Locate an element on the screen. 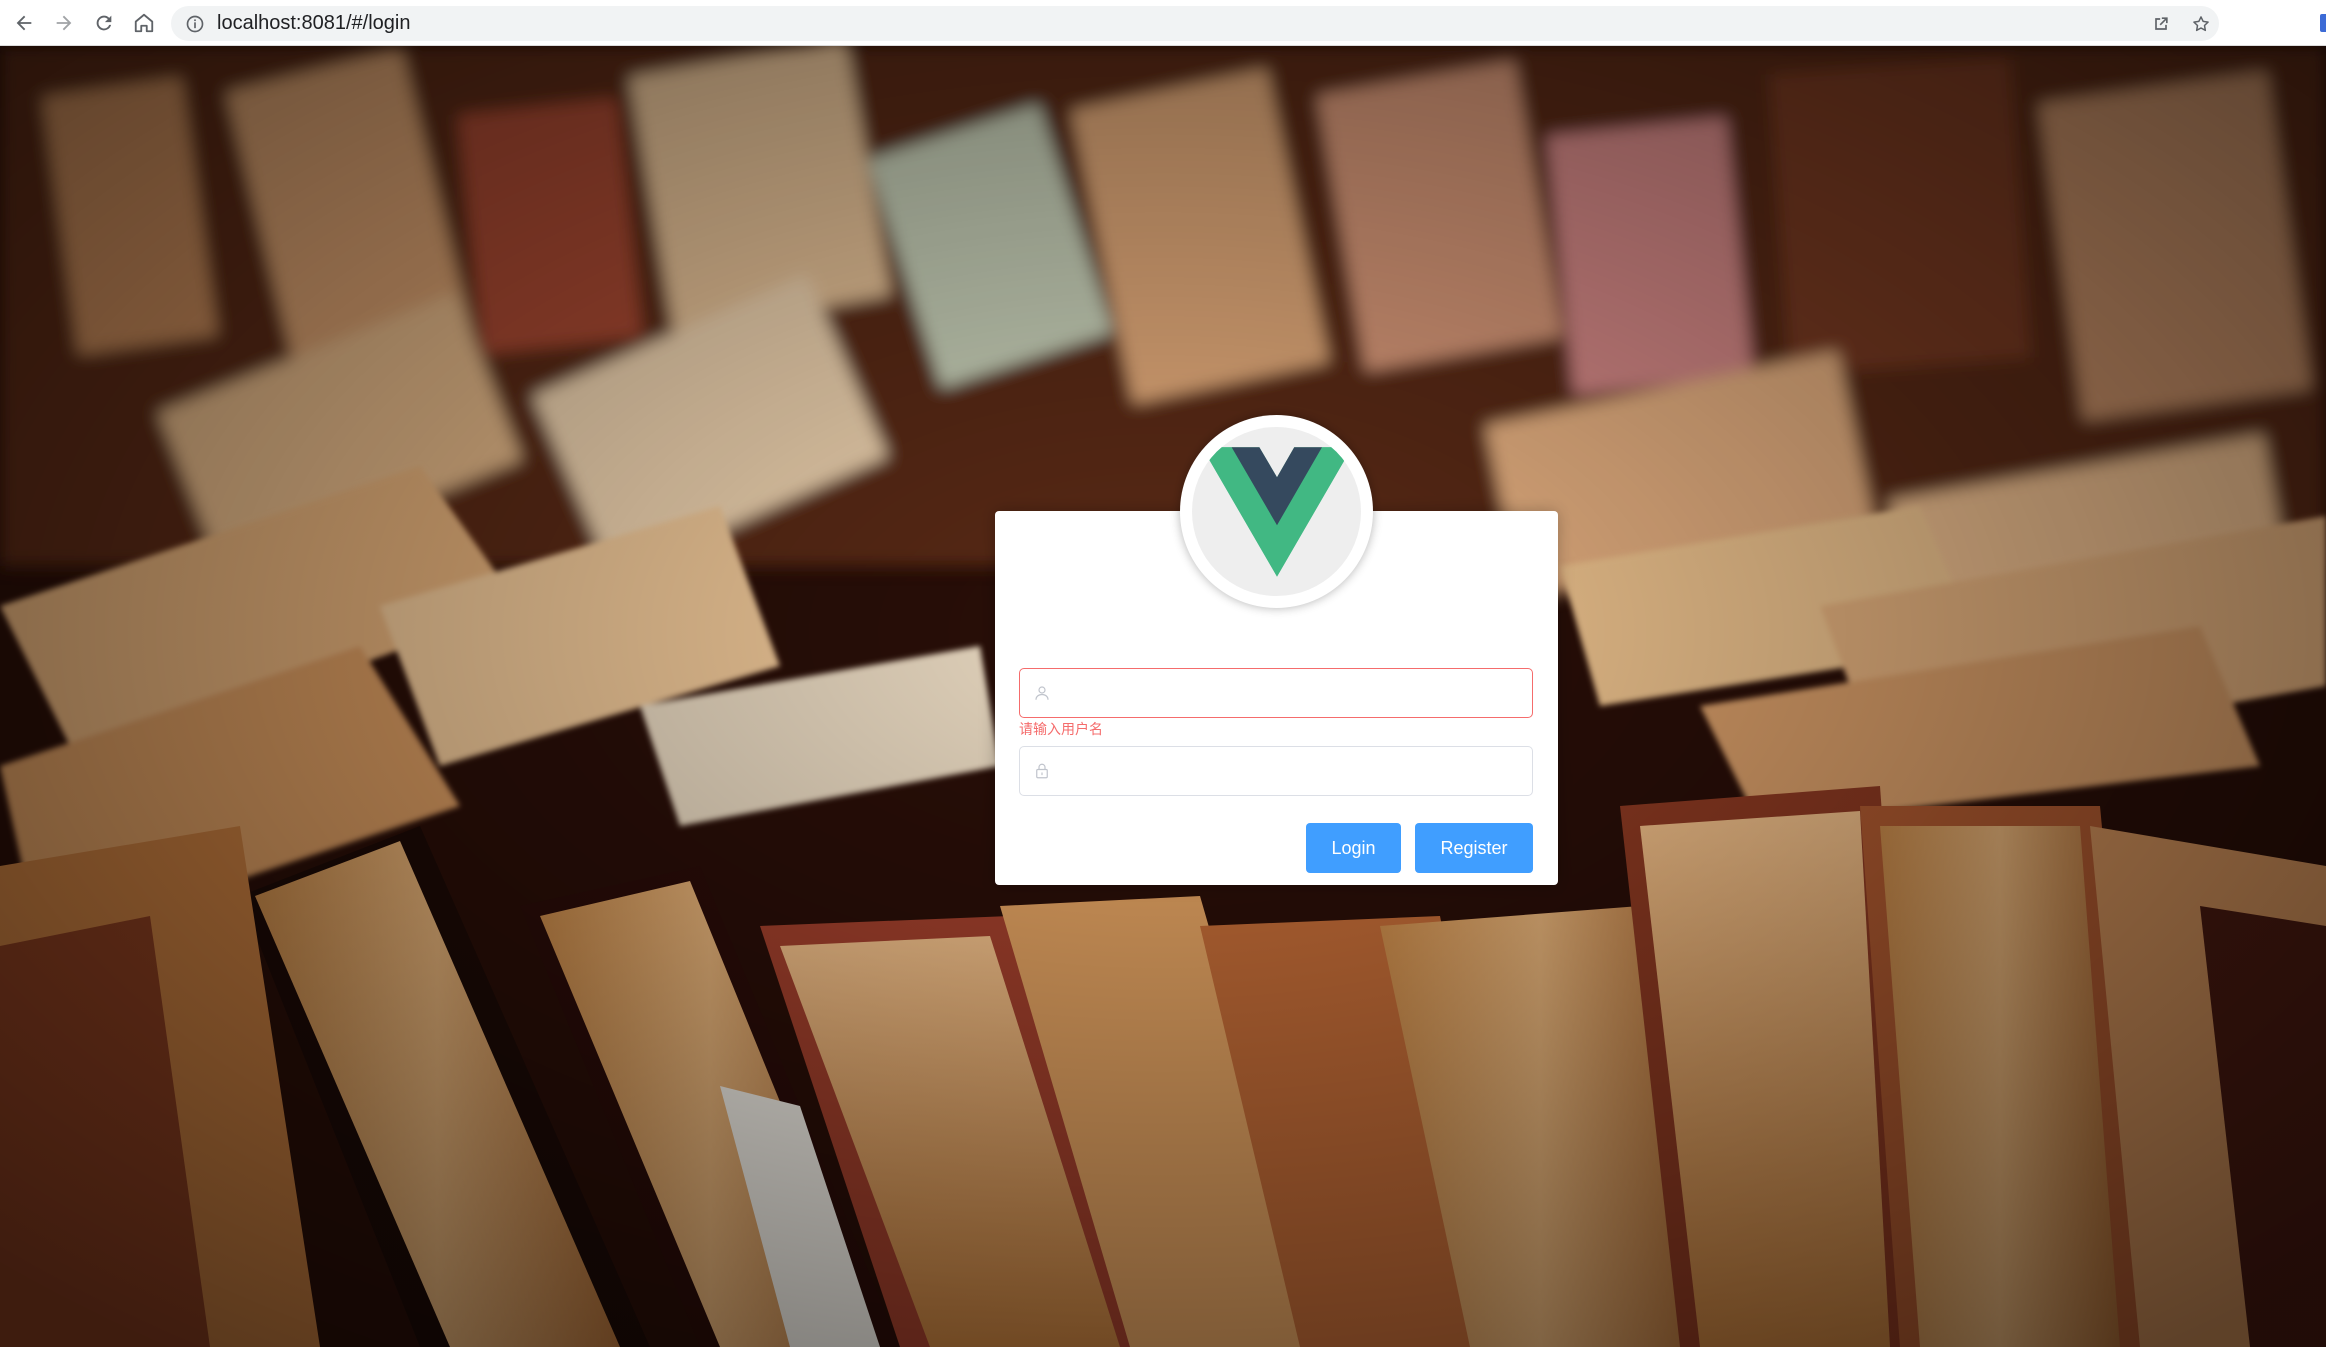  home-button is located at coordinates (144, 23).